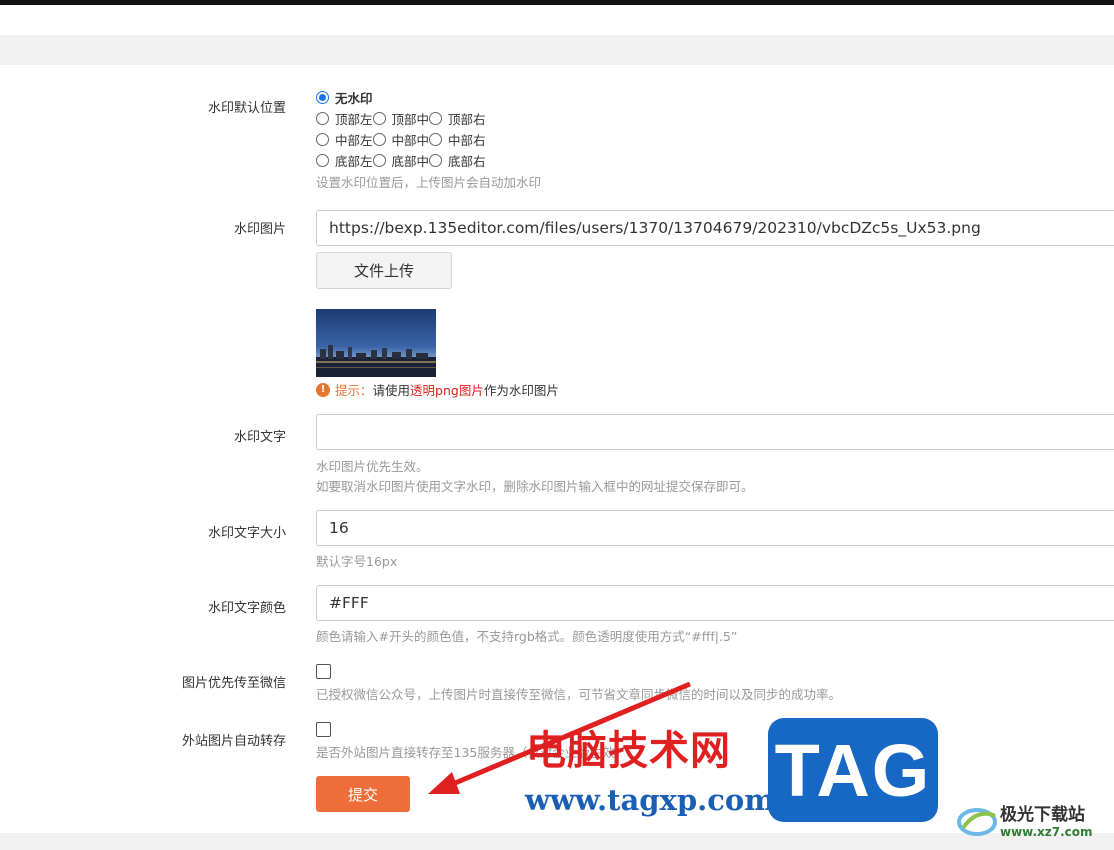 The width and height of the screenshot is (1114, 850). Describe the element at coordinates (467, 119) in the screenshot. I see `radio-label: 顶部右` at that location.